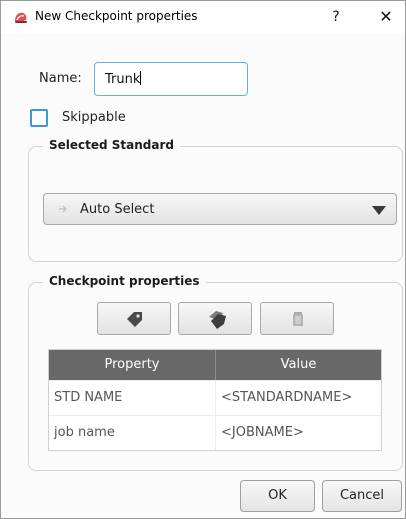 This screenshot has width=406, height=519. Describe the element at coordinates (141, 78) in the screenshot. I see `text-caret` at that location.